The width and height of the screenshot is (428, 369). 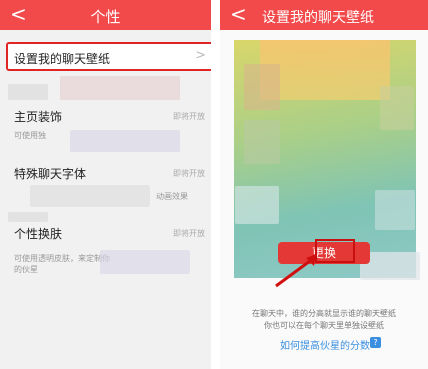 What do you see at coordinates (375, 342) in the screenshot?
I see `question-icon: ?` at bounding box center [375, 342].